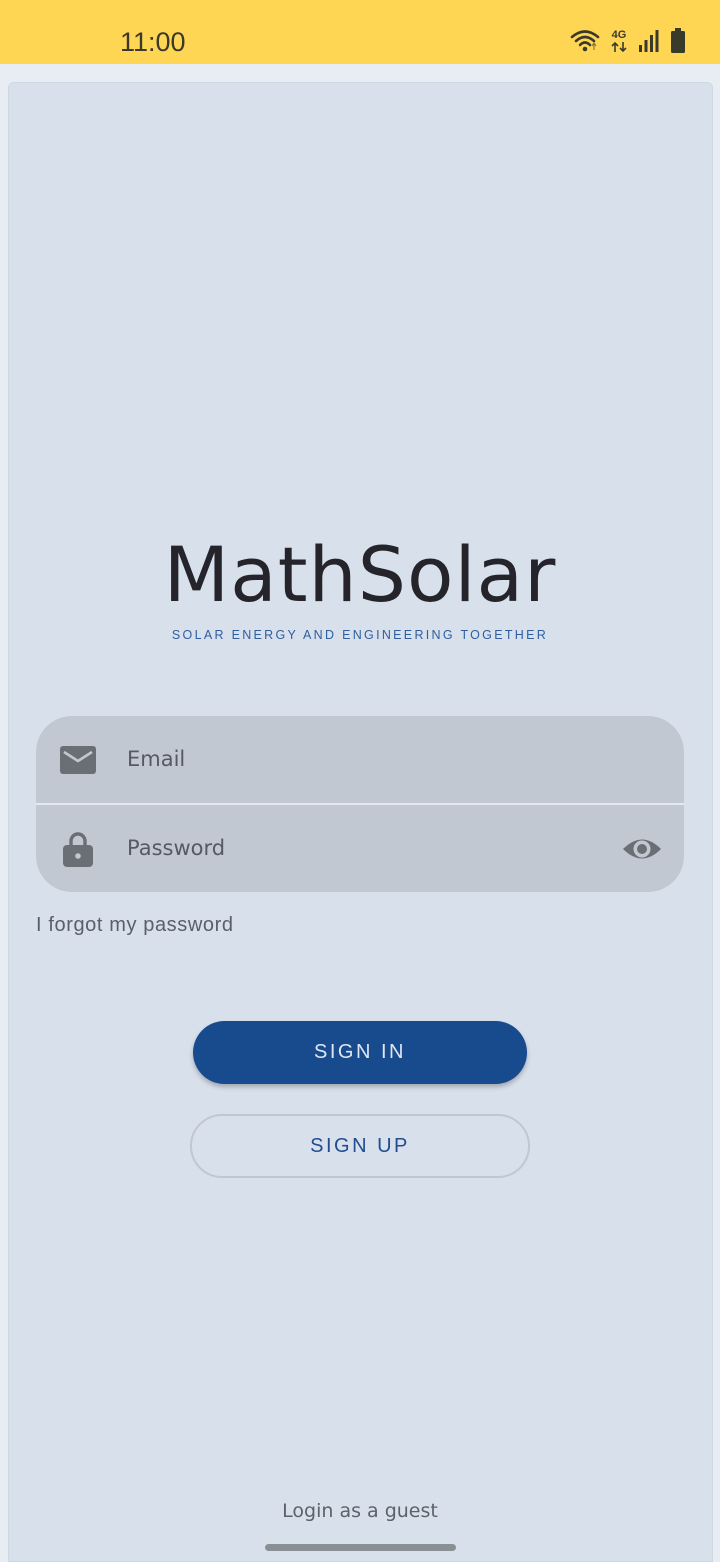  I want to click on login-form: Email Password, so click(360, 804).